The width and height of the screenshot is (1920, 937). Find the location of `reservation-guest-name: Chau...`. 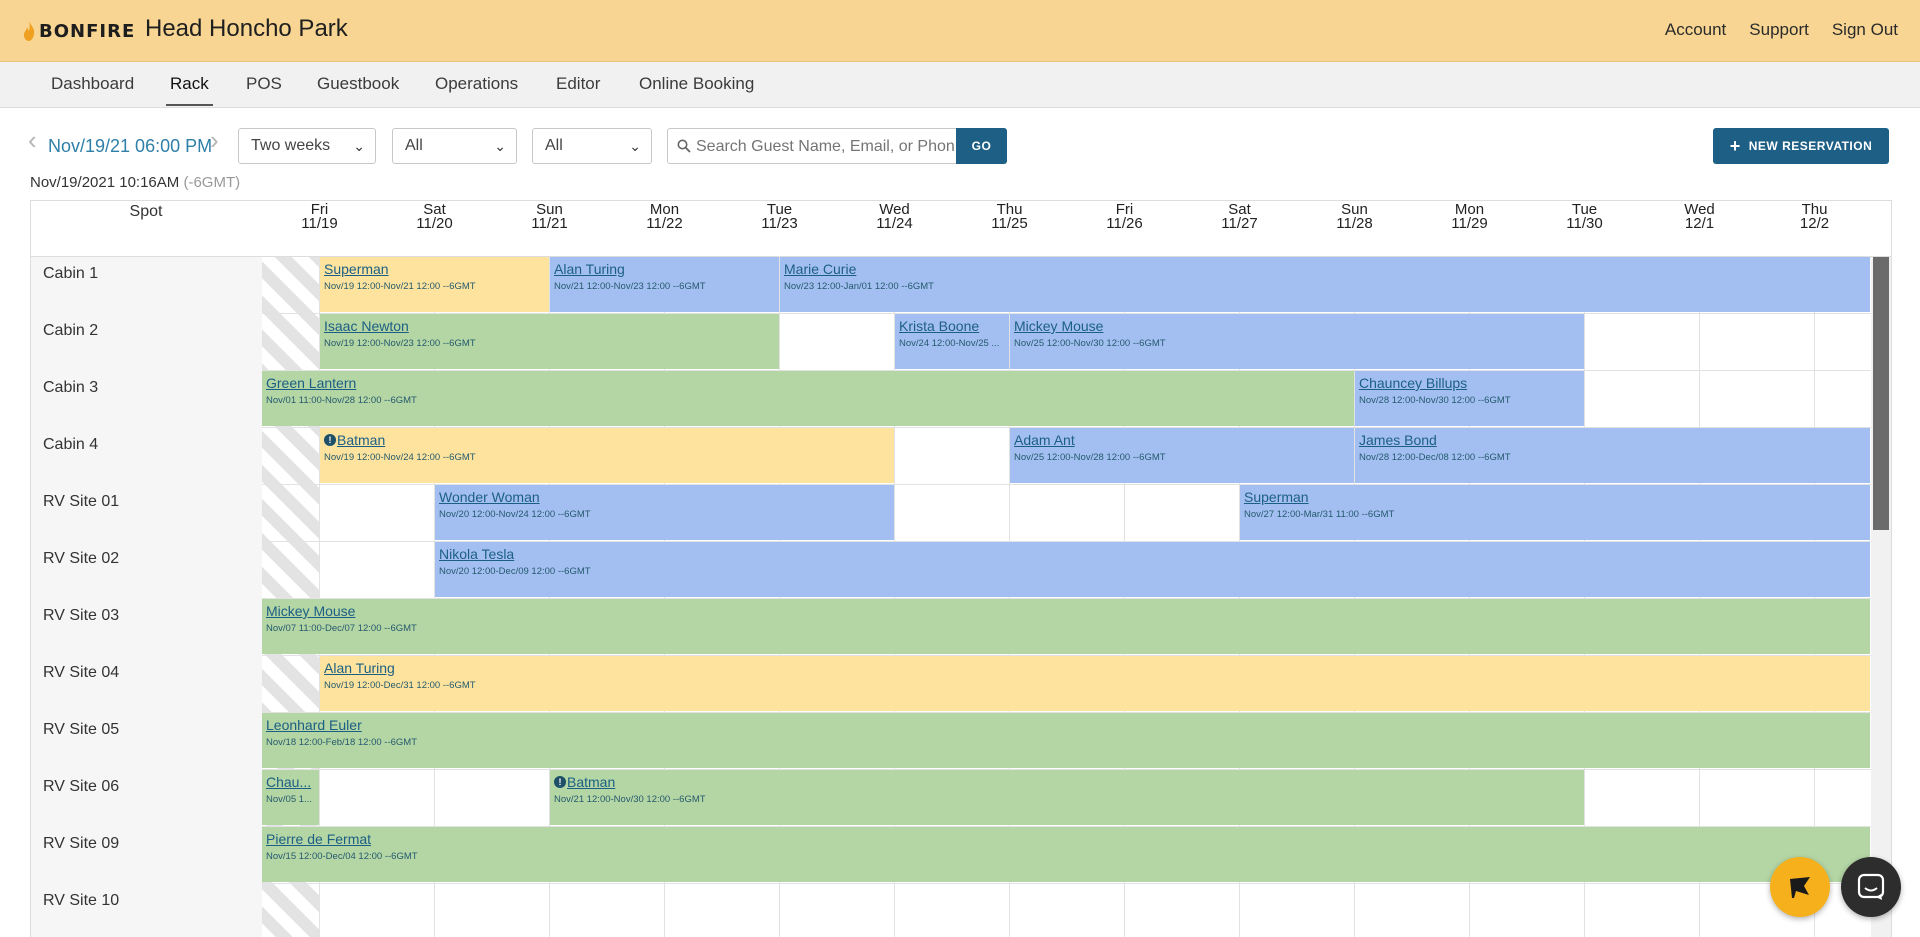

reservation-guest-name: Chau... is located at coordinates (290, 782).